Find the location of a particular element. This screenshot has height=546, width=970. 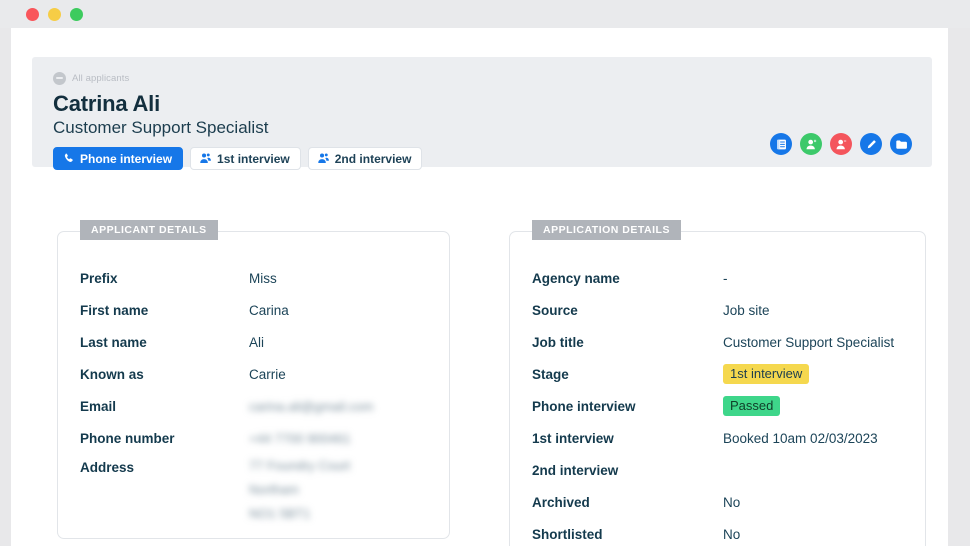

notes-button is located at coordinates (781, 144).